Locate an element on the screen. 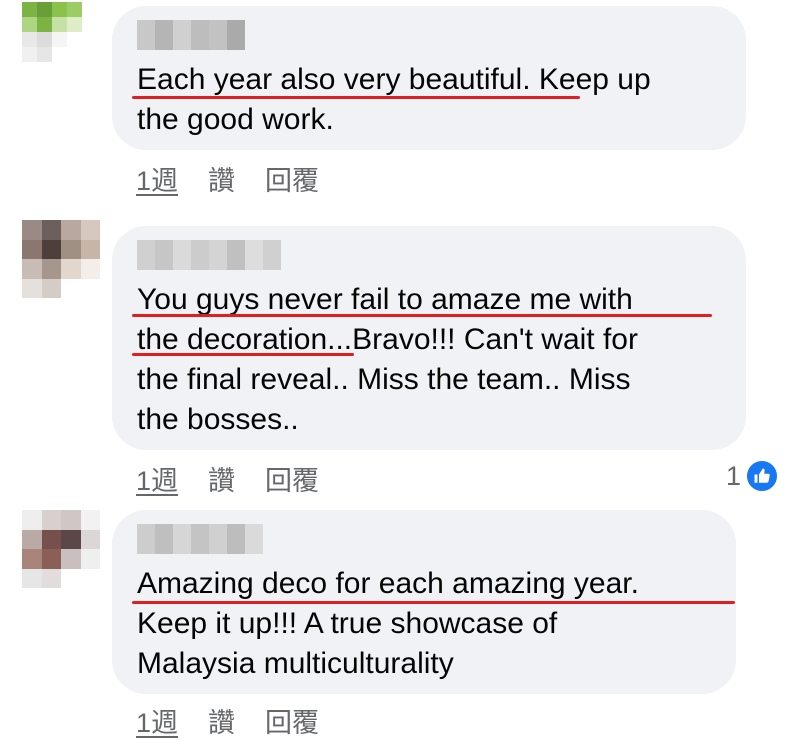 The height and width of the screenshot is (740, 800). reaction-count: 1 is located at coordinates (734, 475).